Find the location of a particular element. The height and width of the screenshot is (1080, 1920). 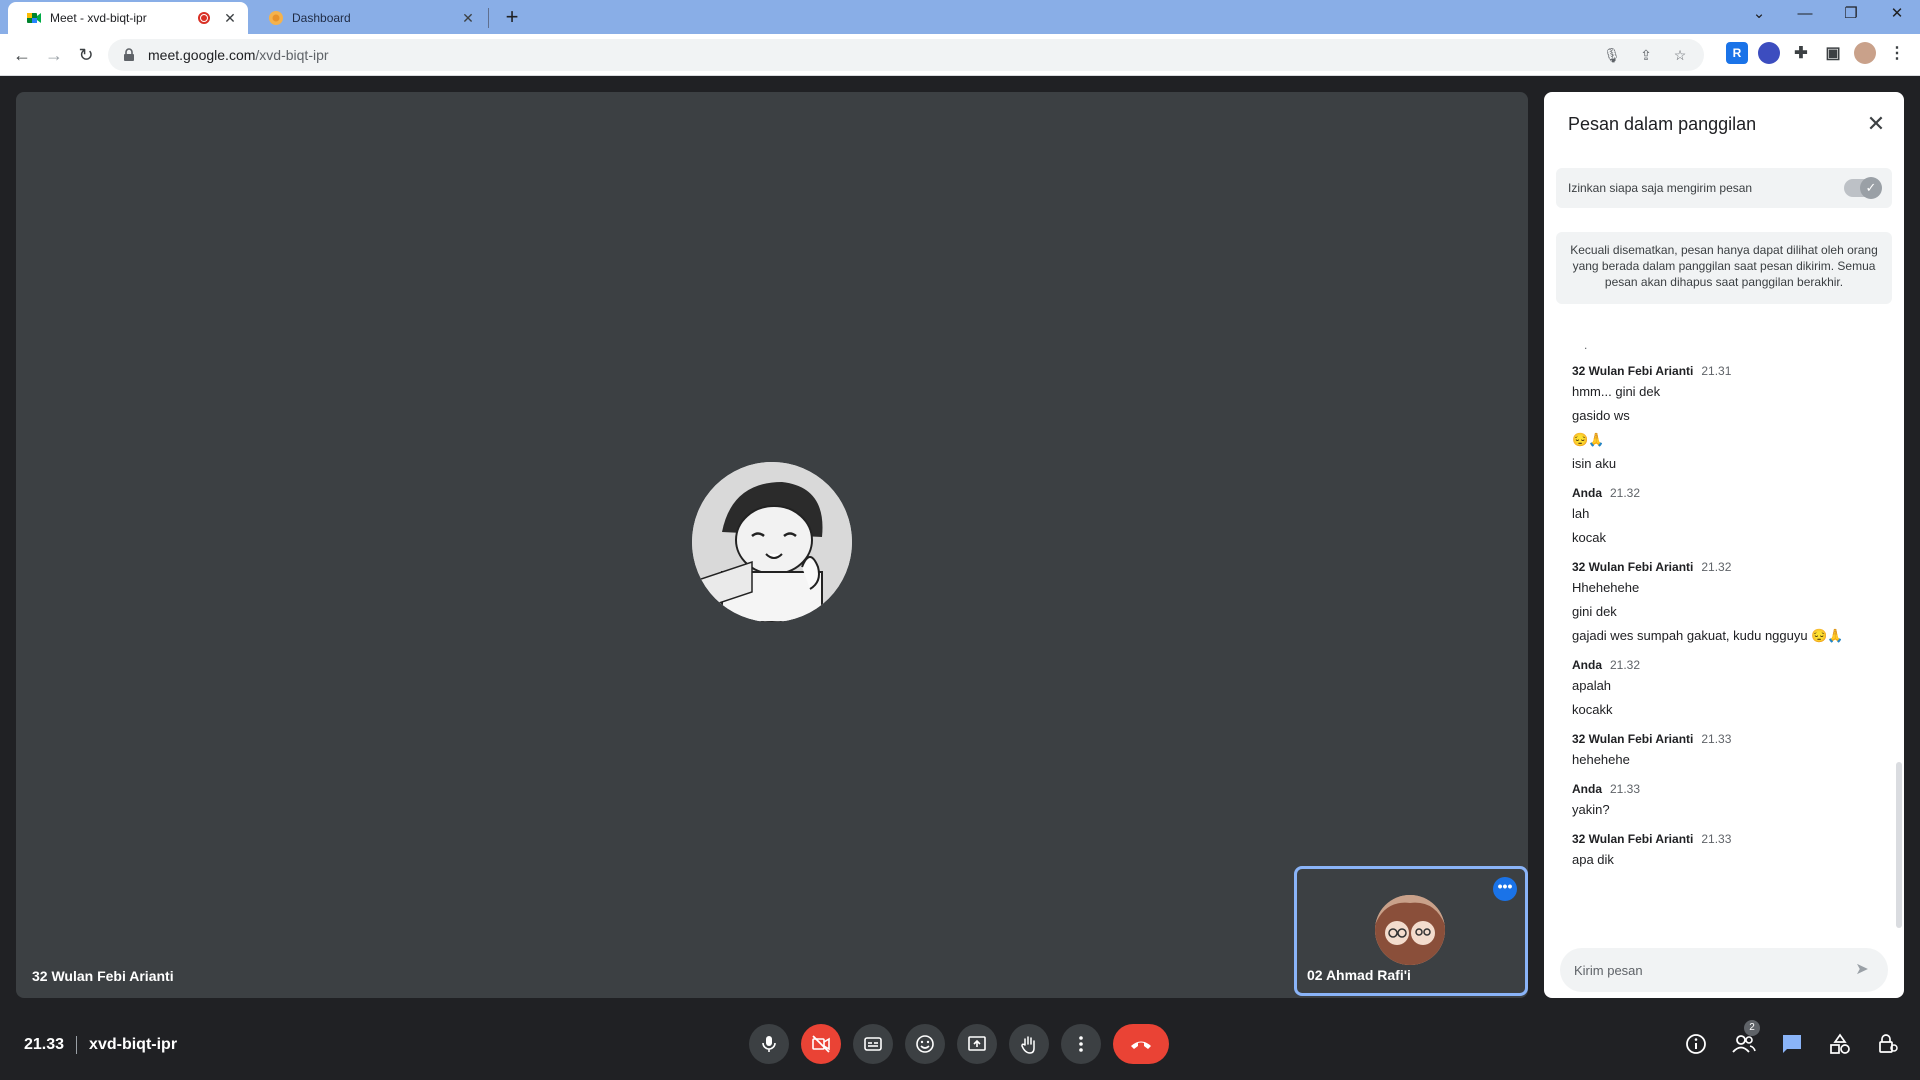

message-text: gasido ws is located at coordinates (1601, 415).